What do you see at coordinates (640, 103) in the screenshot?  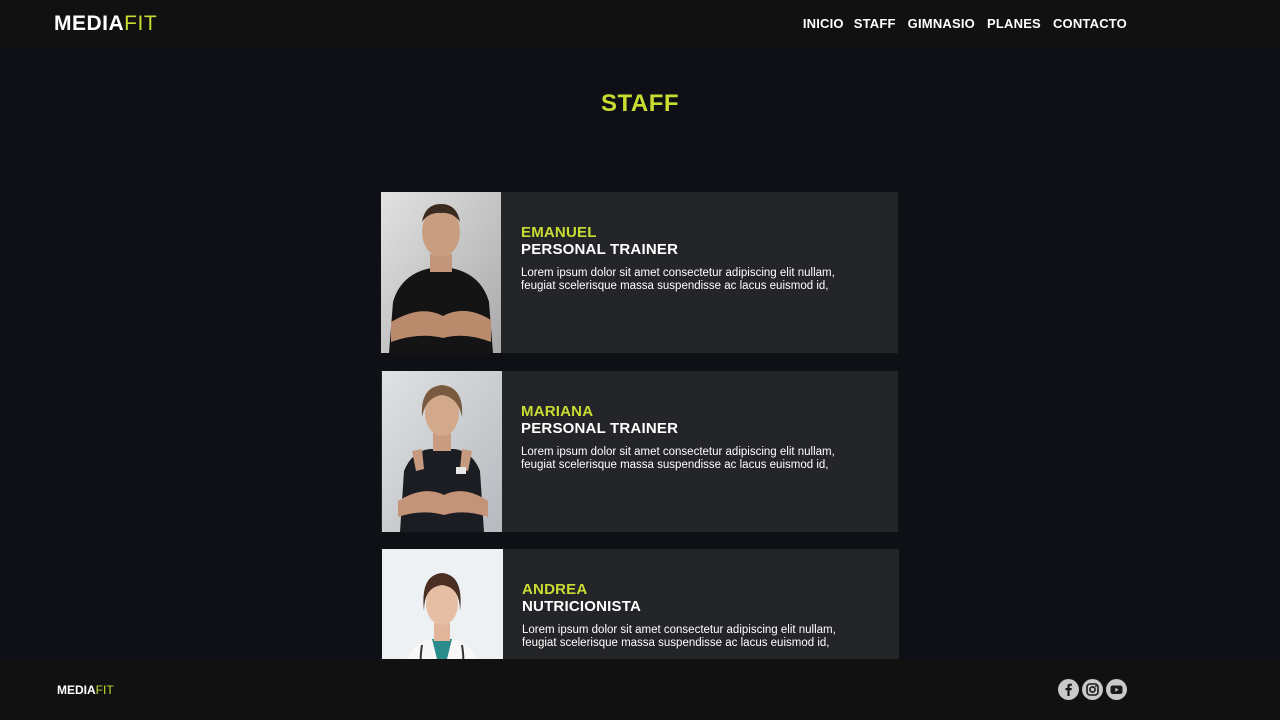 I see `page-title: STAFF` at bounding box center [640, 103].